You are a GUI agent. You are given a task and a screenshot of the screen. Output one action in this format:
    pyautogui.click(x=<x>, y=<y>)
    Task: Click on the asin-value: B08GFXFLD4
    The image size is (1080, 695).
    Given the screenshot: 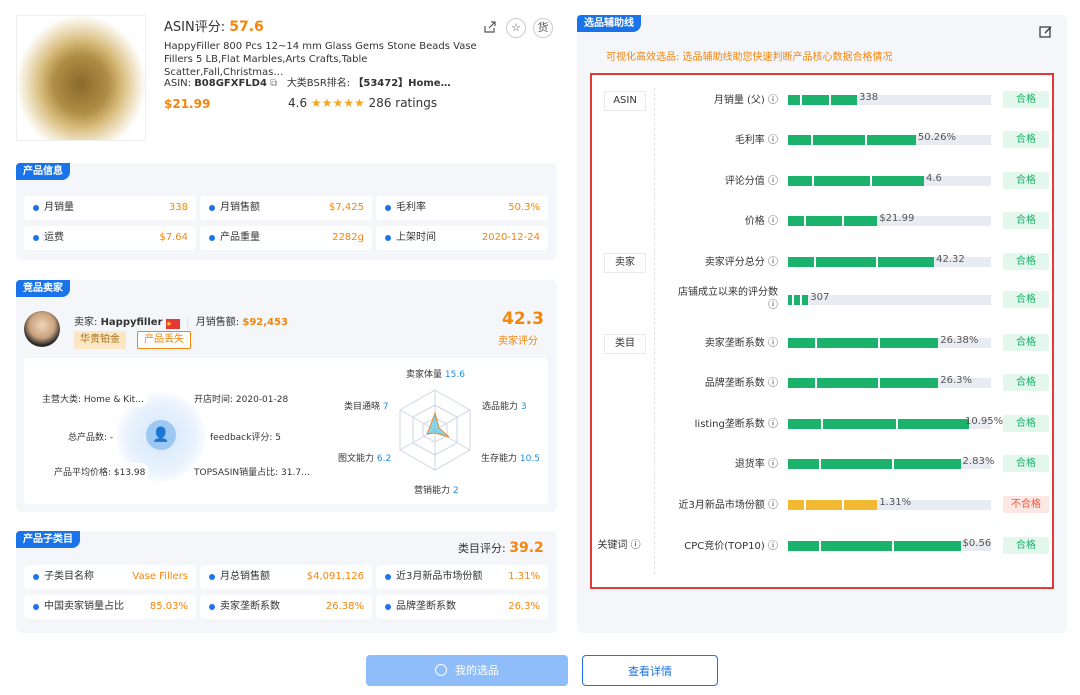 What is the action you would take?
    pyautogui.click(x=230, y=83)
    